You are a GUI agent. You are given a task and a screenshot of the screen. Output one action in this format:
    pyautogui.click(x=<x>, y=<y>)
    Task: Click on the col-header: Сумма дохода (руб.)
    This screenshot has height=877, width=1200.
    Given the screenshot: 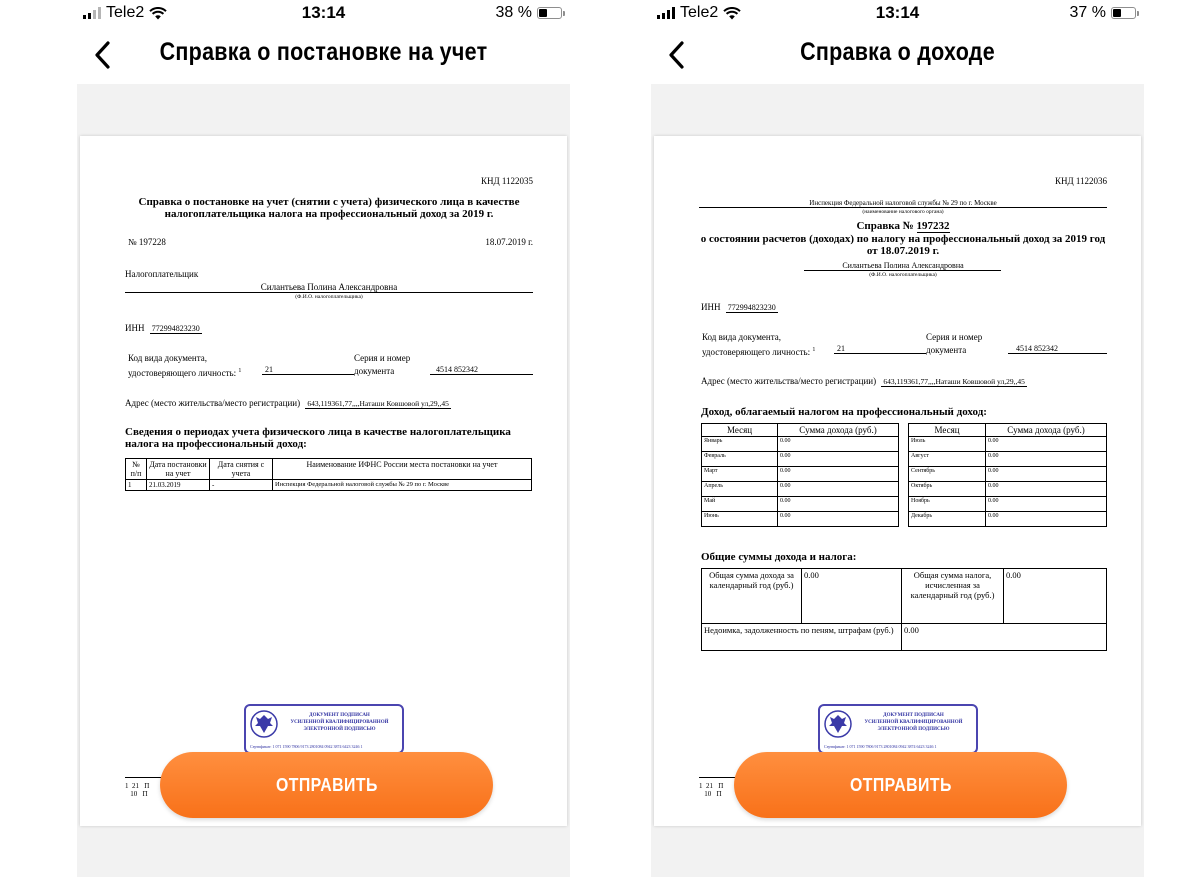 What is the action you would take?
    pyautogui.click(x=1046, y=430)
    